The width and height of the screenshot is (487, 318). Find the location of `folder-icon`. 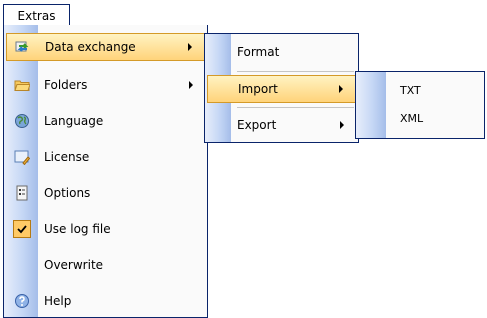

folder-icon is located at coordinates (22, 85).